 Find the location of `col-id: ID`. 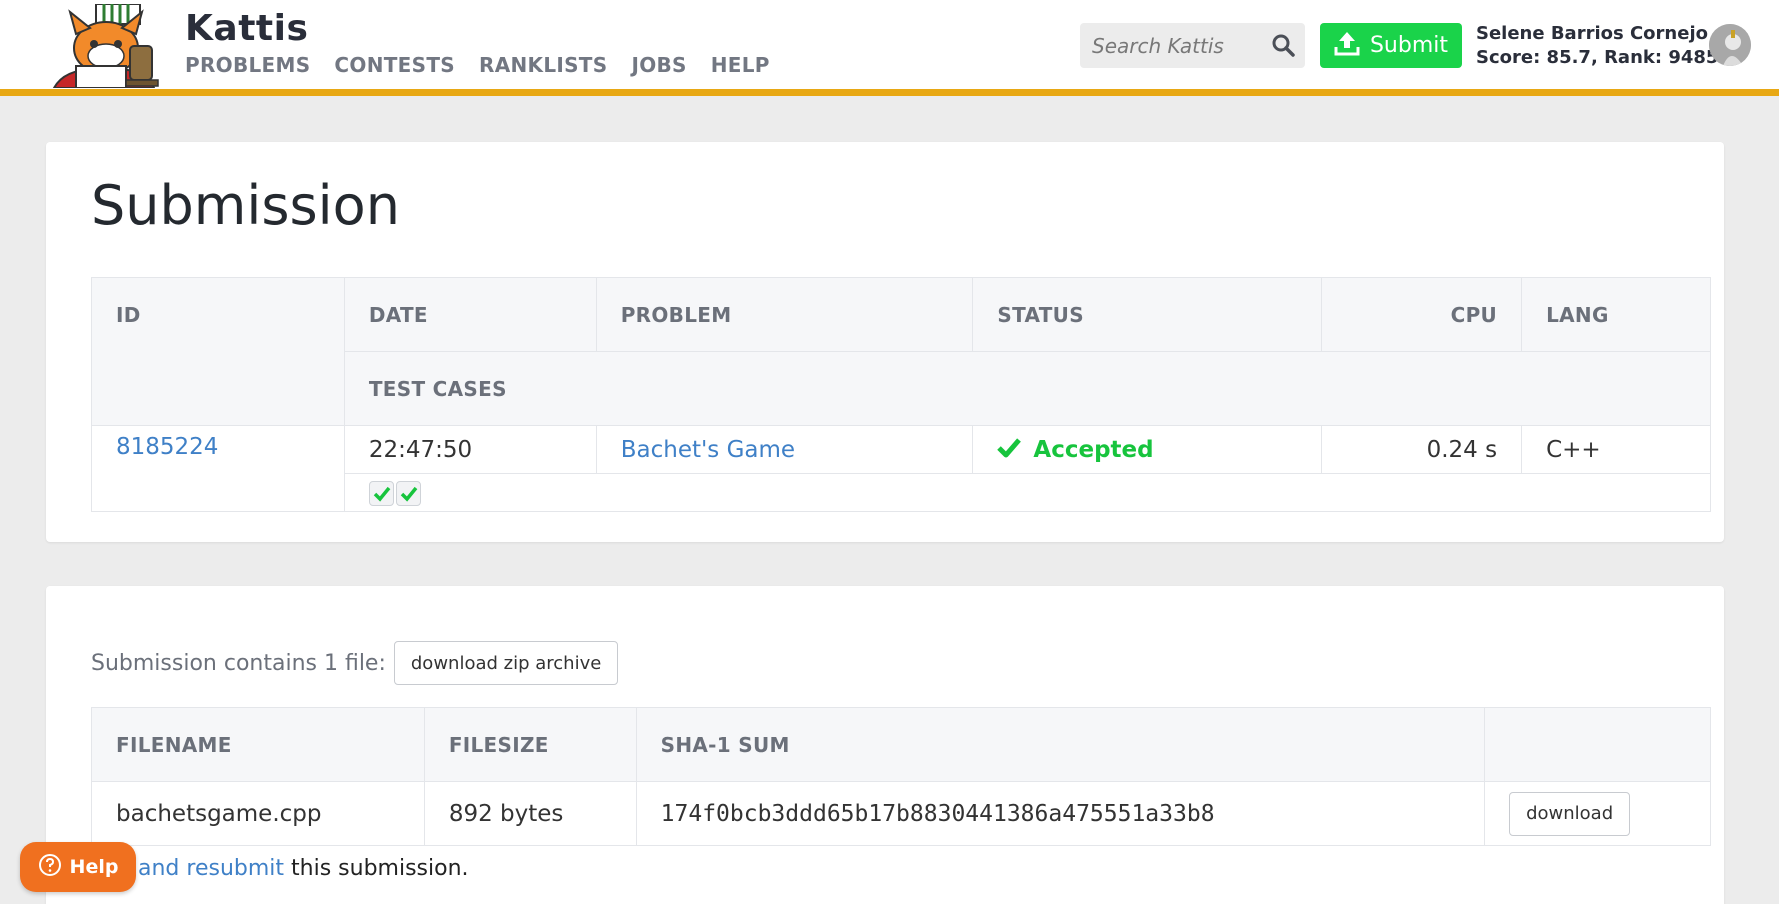

col-id: ID is located at coordinates (218, 351).